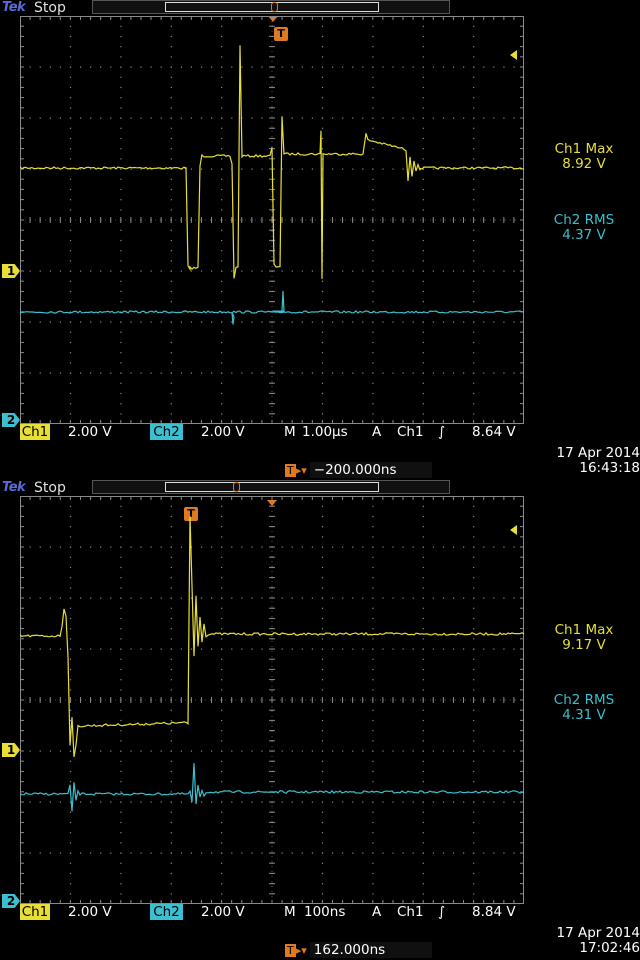 The height and width of the screenshot is (960, 640). I want to click on capture-time: 17:02:46, so click(609, 948).